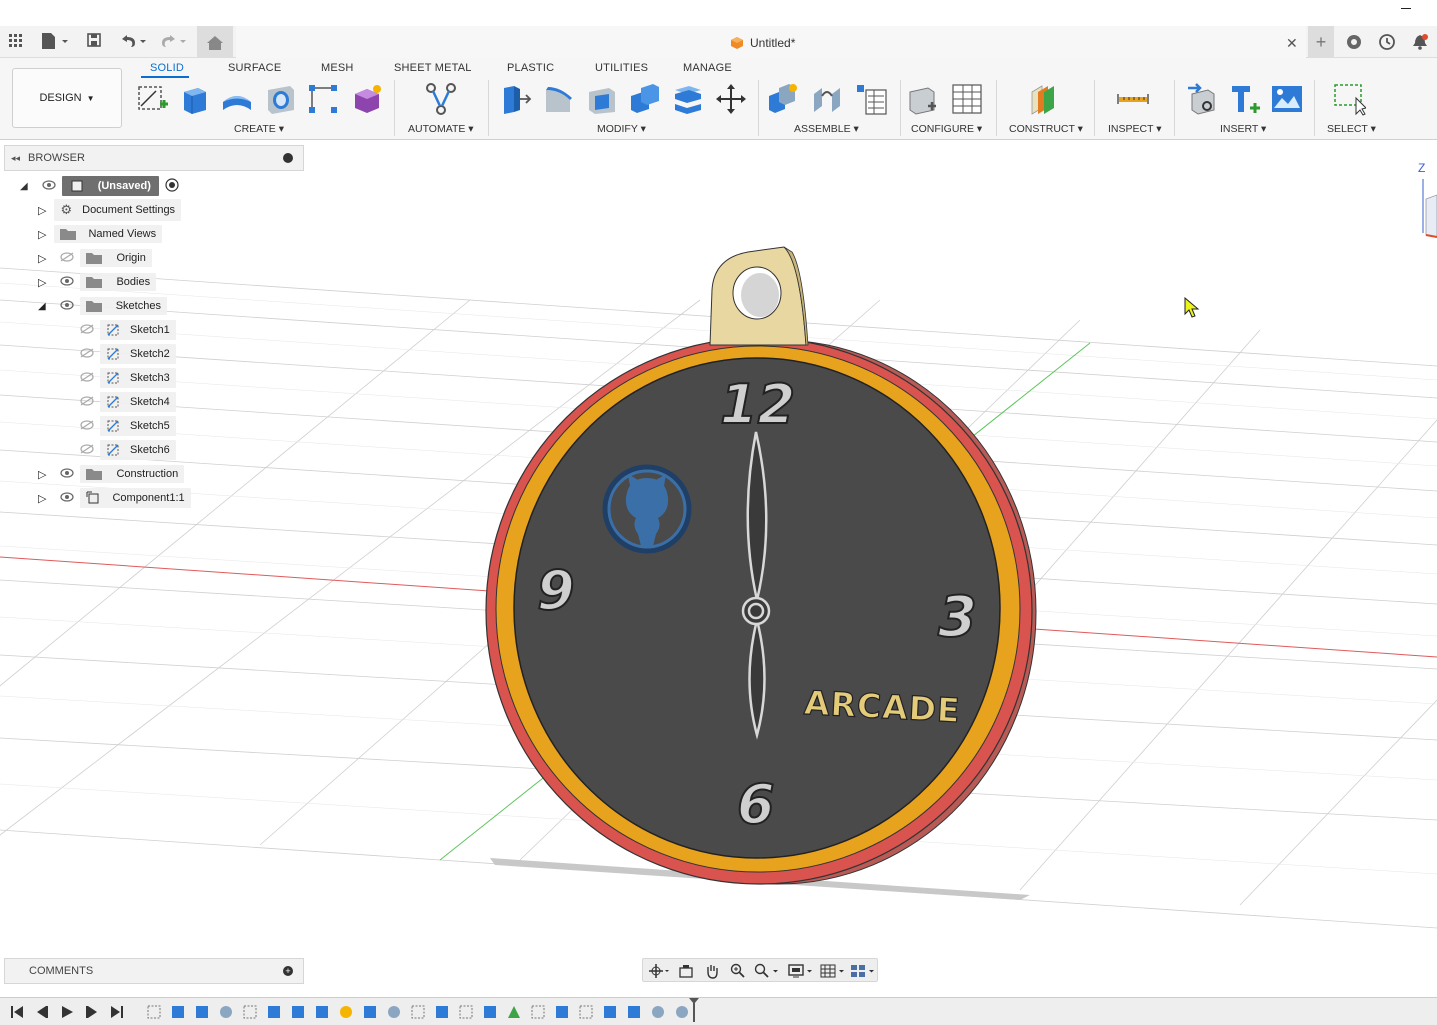 The image size is (1437, 1025). What do you see at coordinates (1045, 99) in the screenshot?
I see `offset-plane-icon` at bounding box center [1045, 99].